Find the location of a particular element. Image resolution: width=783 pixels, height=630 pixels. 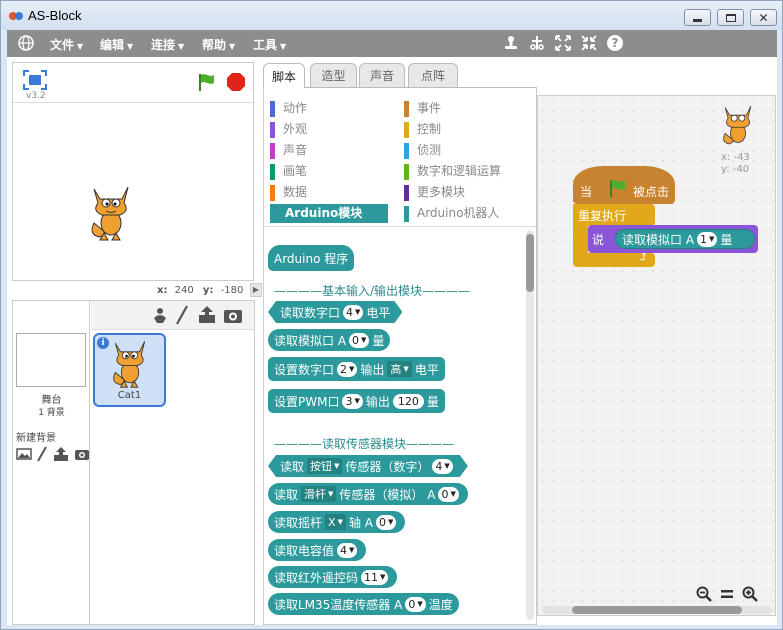

block-arduino-program-label: Arduino 程序 is located at coordinates (311, 258).